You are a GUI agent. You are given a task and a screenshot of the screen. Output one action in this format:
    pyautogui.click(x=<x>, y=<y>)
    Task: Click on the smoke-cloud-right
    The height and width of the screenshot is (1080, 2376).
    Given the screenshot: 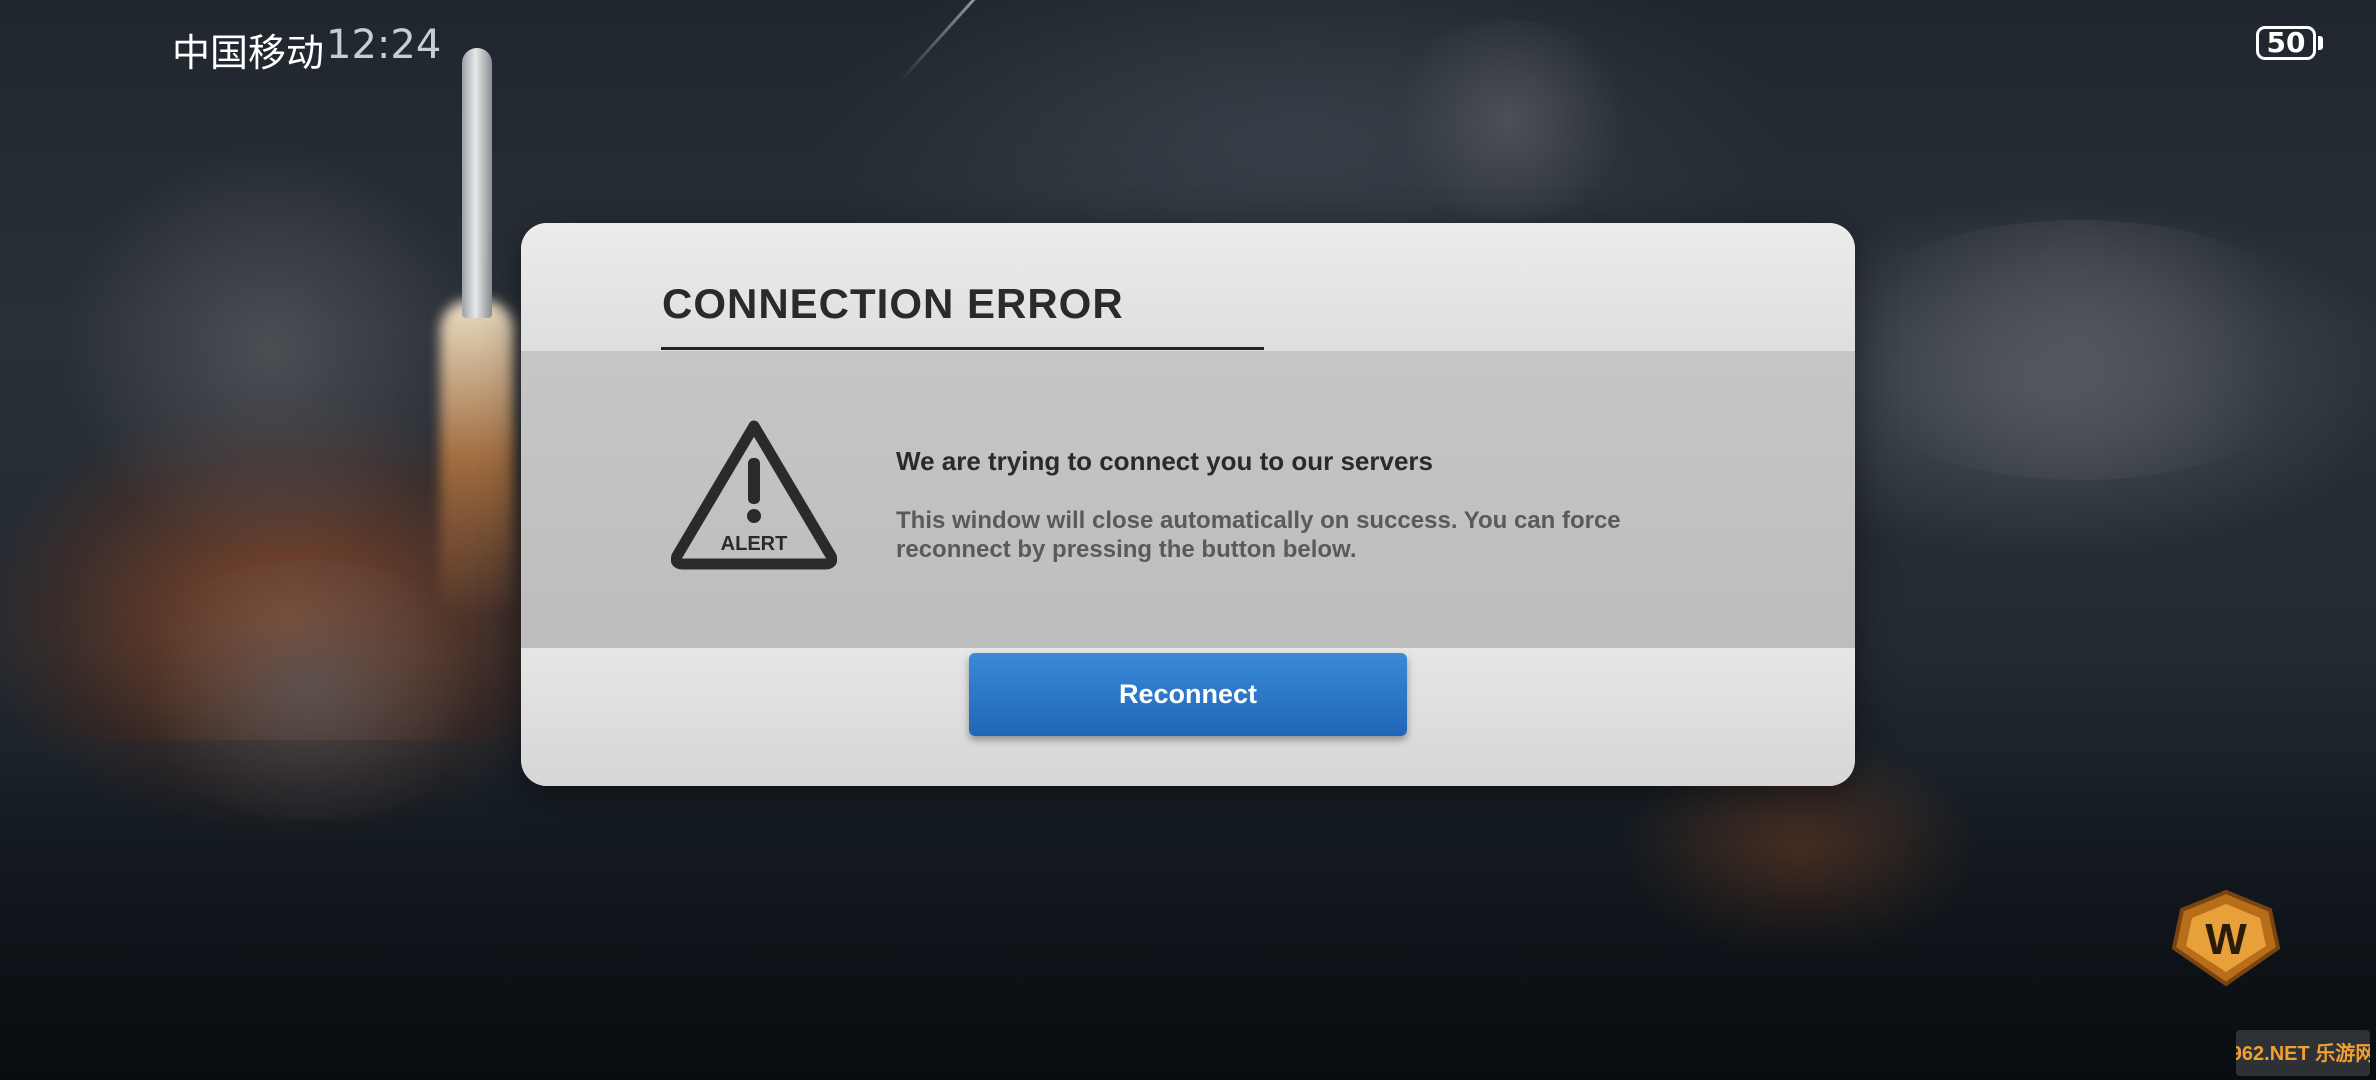 What is the action you would take?
    pyautogui.click(x=2080, y=350)
    